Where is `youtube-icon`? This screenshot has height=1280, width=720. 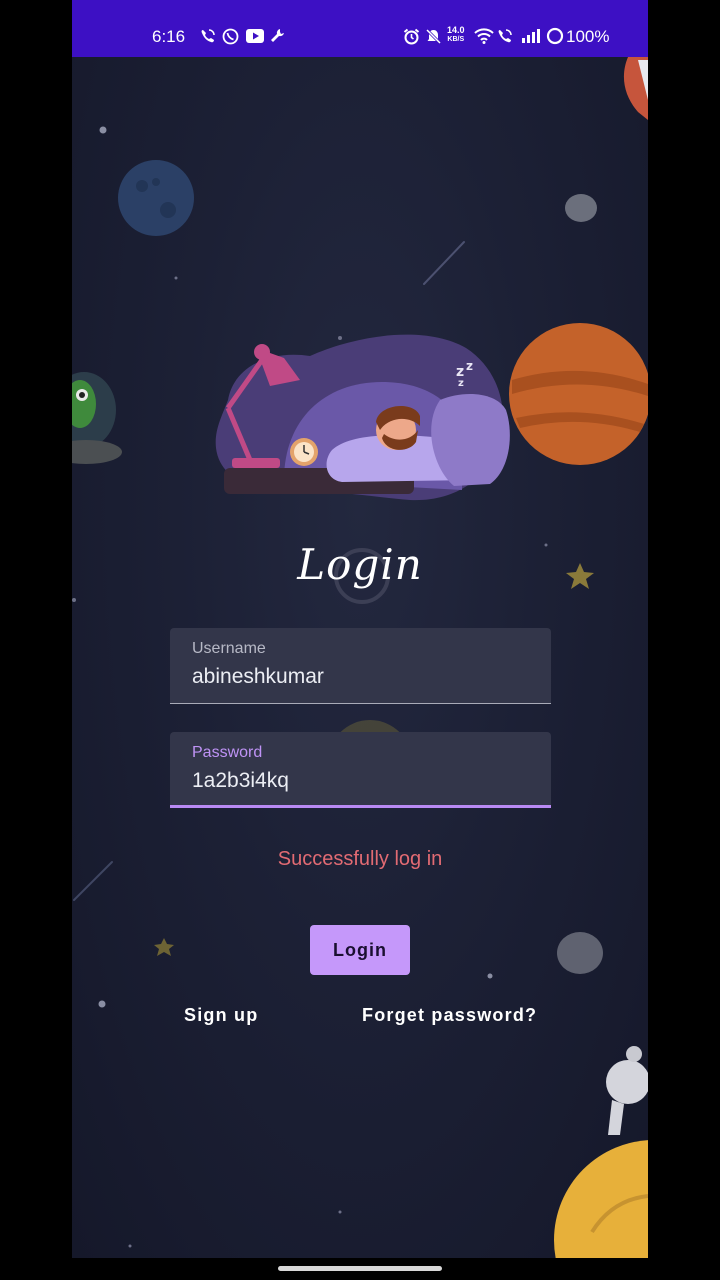
youtube-icon is located at coordinates (255, 36).